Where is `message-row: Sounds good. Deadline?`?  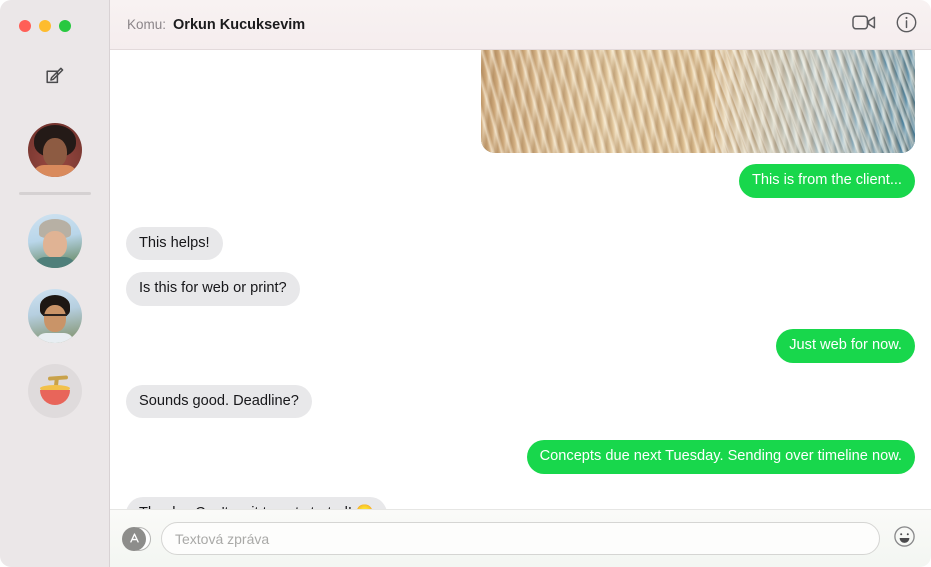
message-row: Sounds good. Deadline? is located at coordinates (517, 401).